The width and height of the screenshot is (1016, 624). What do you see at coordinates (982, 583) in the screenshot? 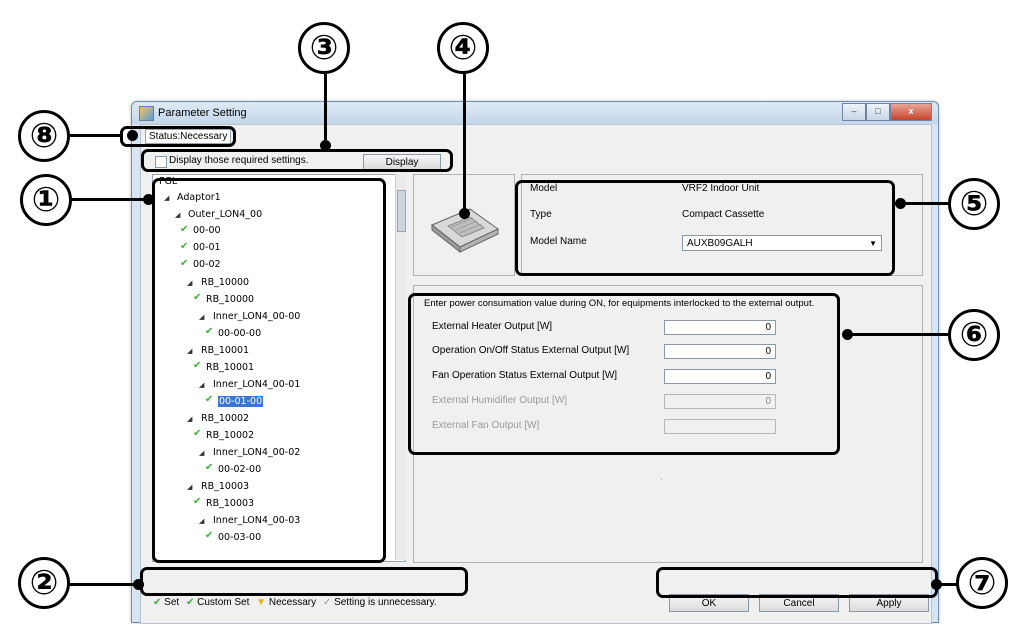
I see `callout-7: ⑦` at bounding box center [982, 583].